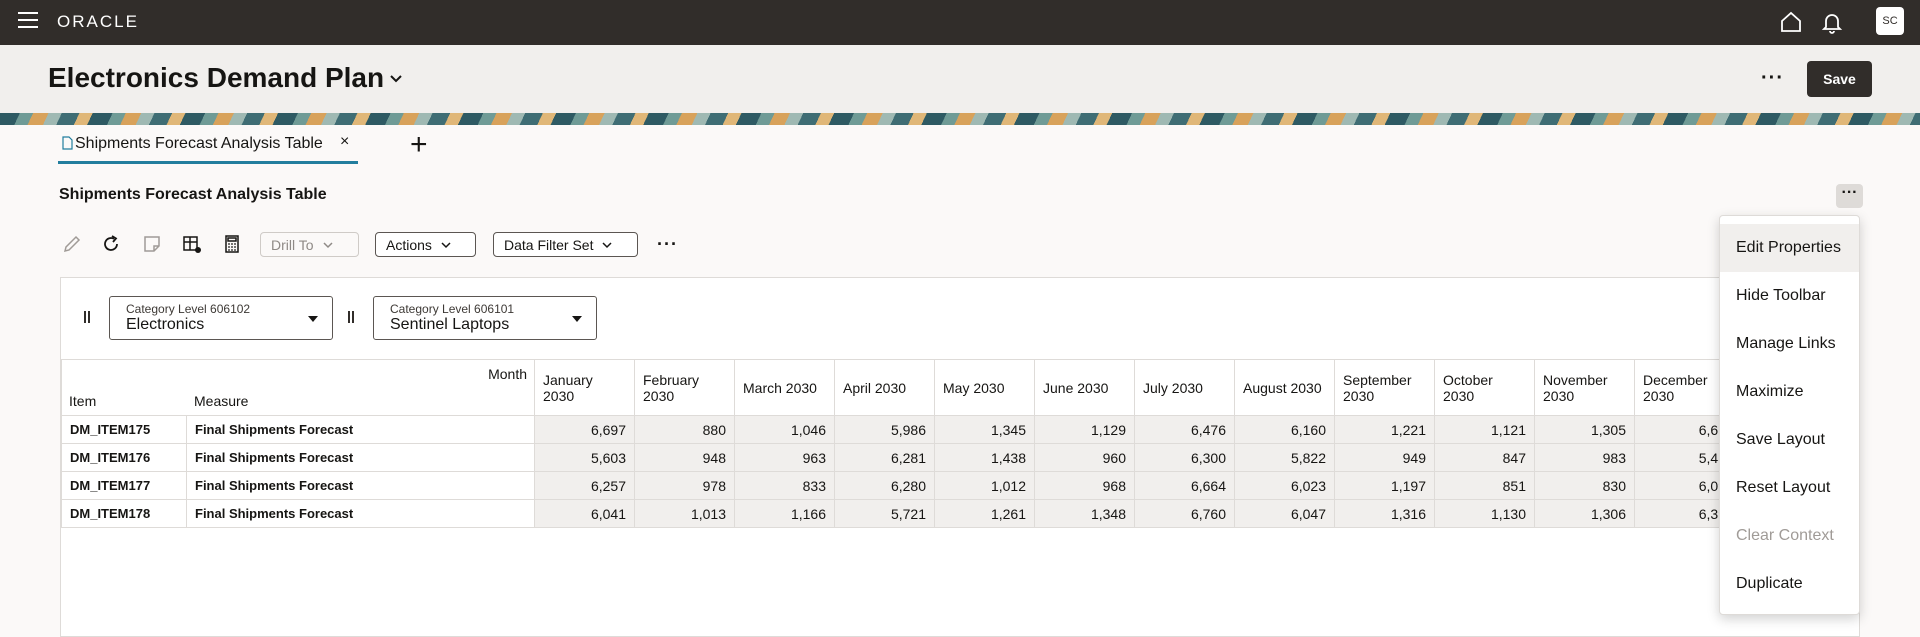 This screenshot has height=637, width=1920. I want to click on value-cell: 5,986, so click(884, 429).